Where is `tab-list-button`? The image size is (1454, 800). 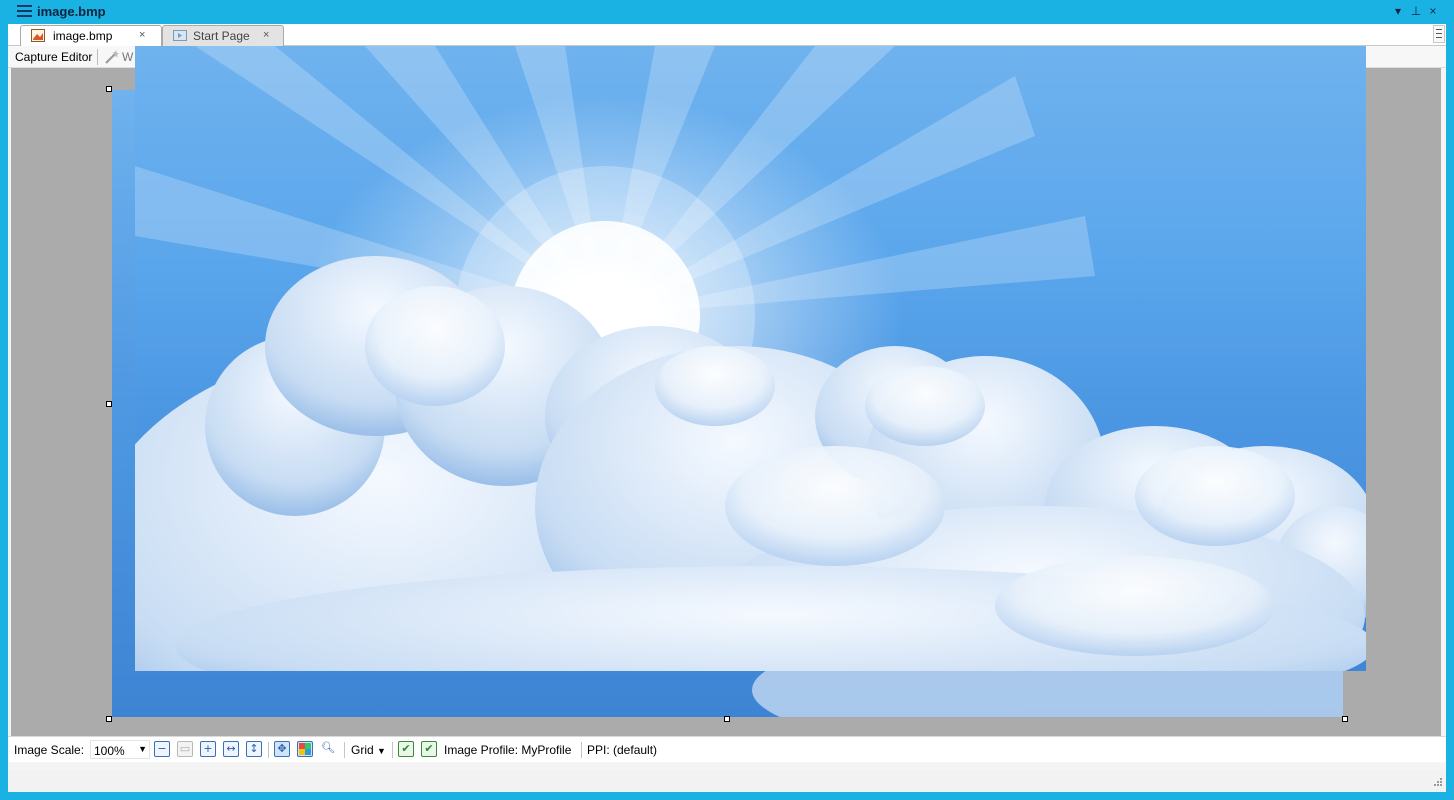 tab-list-button is located at coordinates (1439, 34).